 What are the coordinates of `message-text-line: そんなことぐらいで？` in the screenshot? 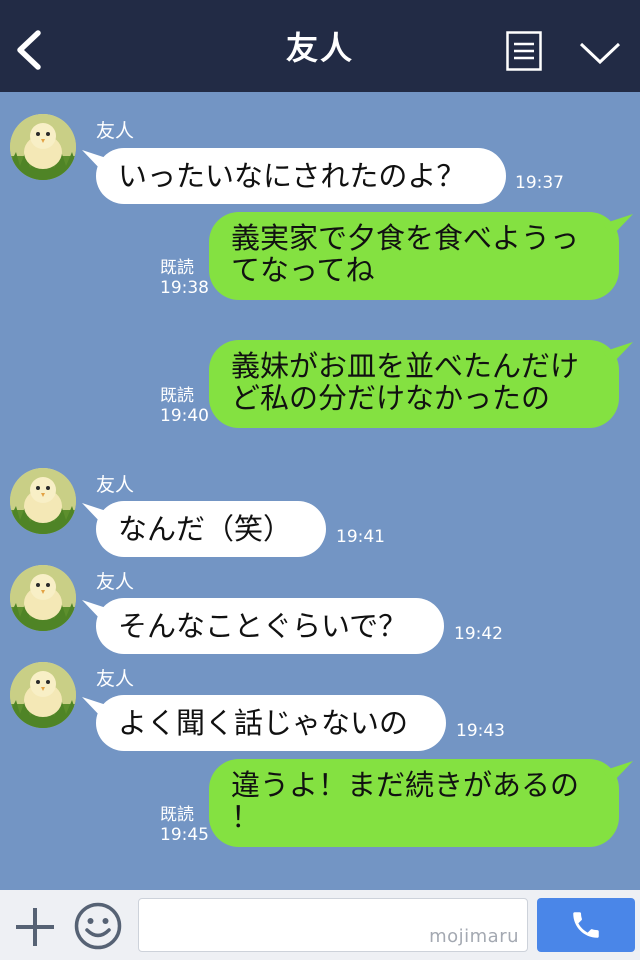 It's located at (263, 626).